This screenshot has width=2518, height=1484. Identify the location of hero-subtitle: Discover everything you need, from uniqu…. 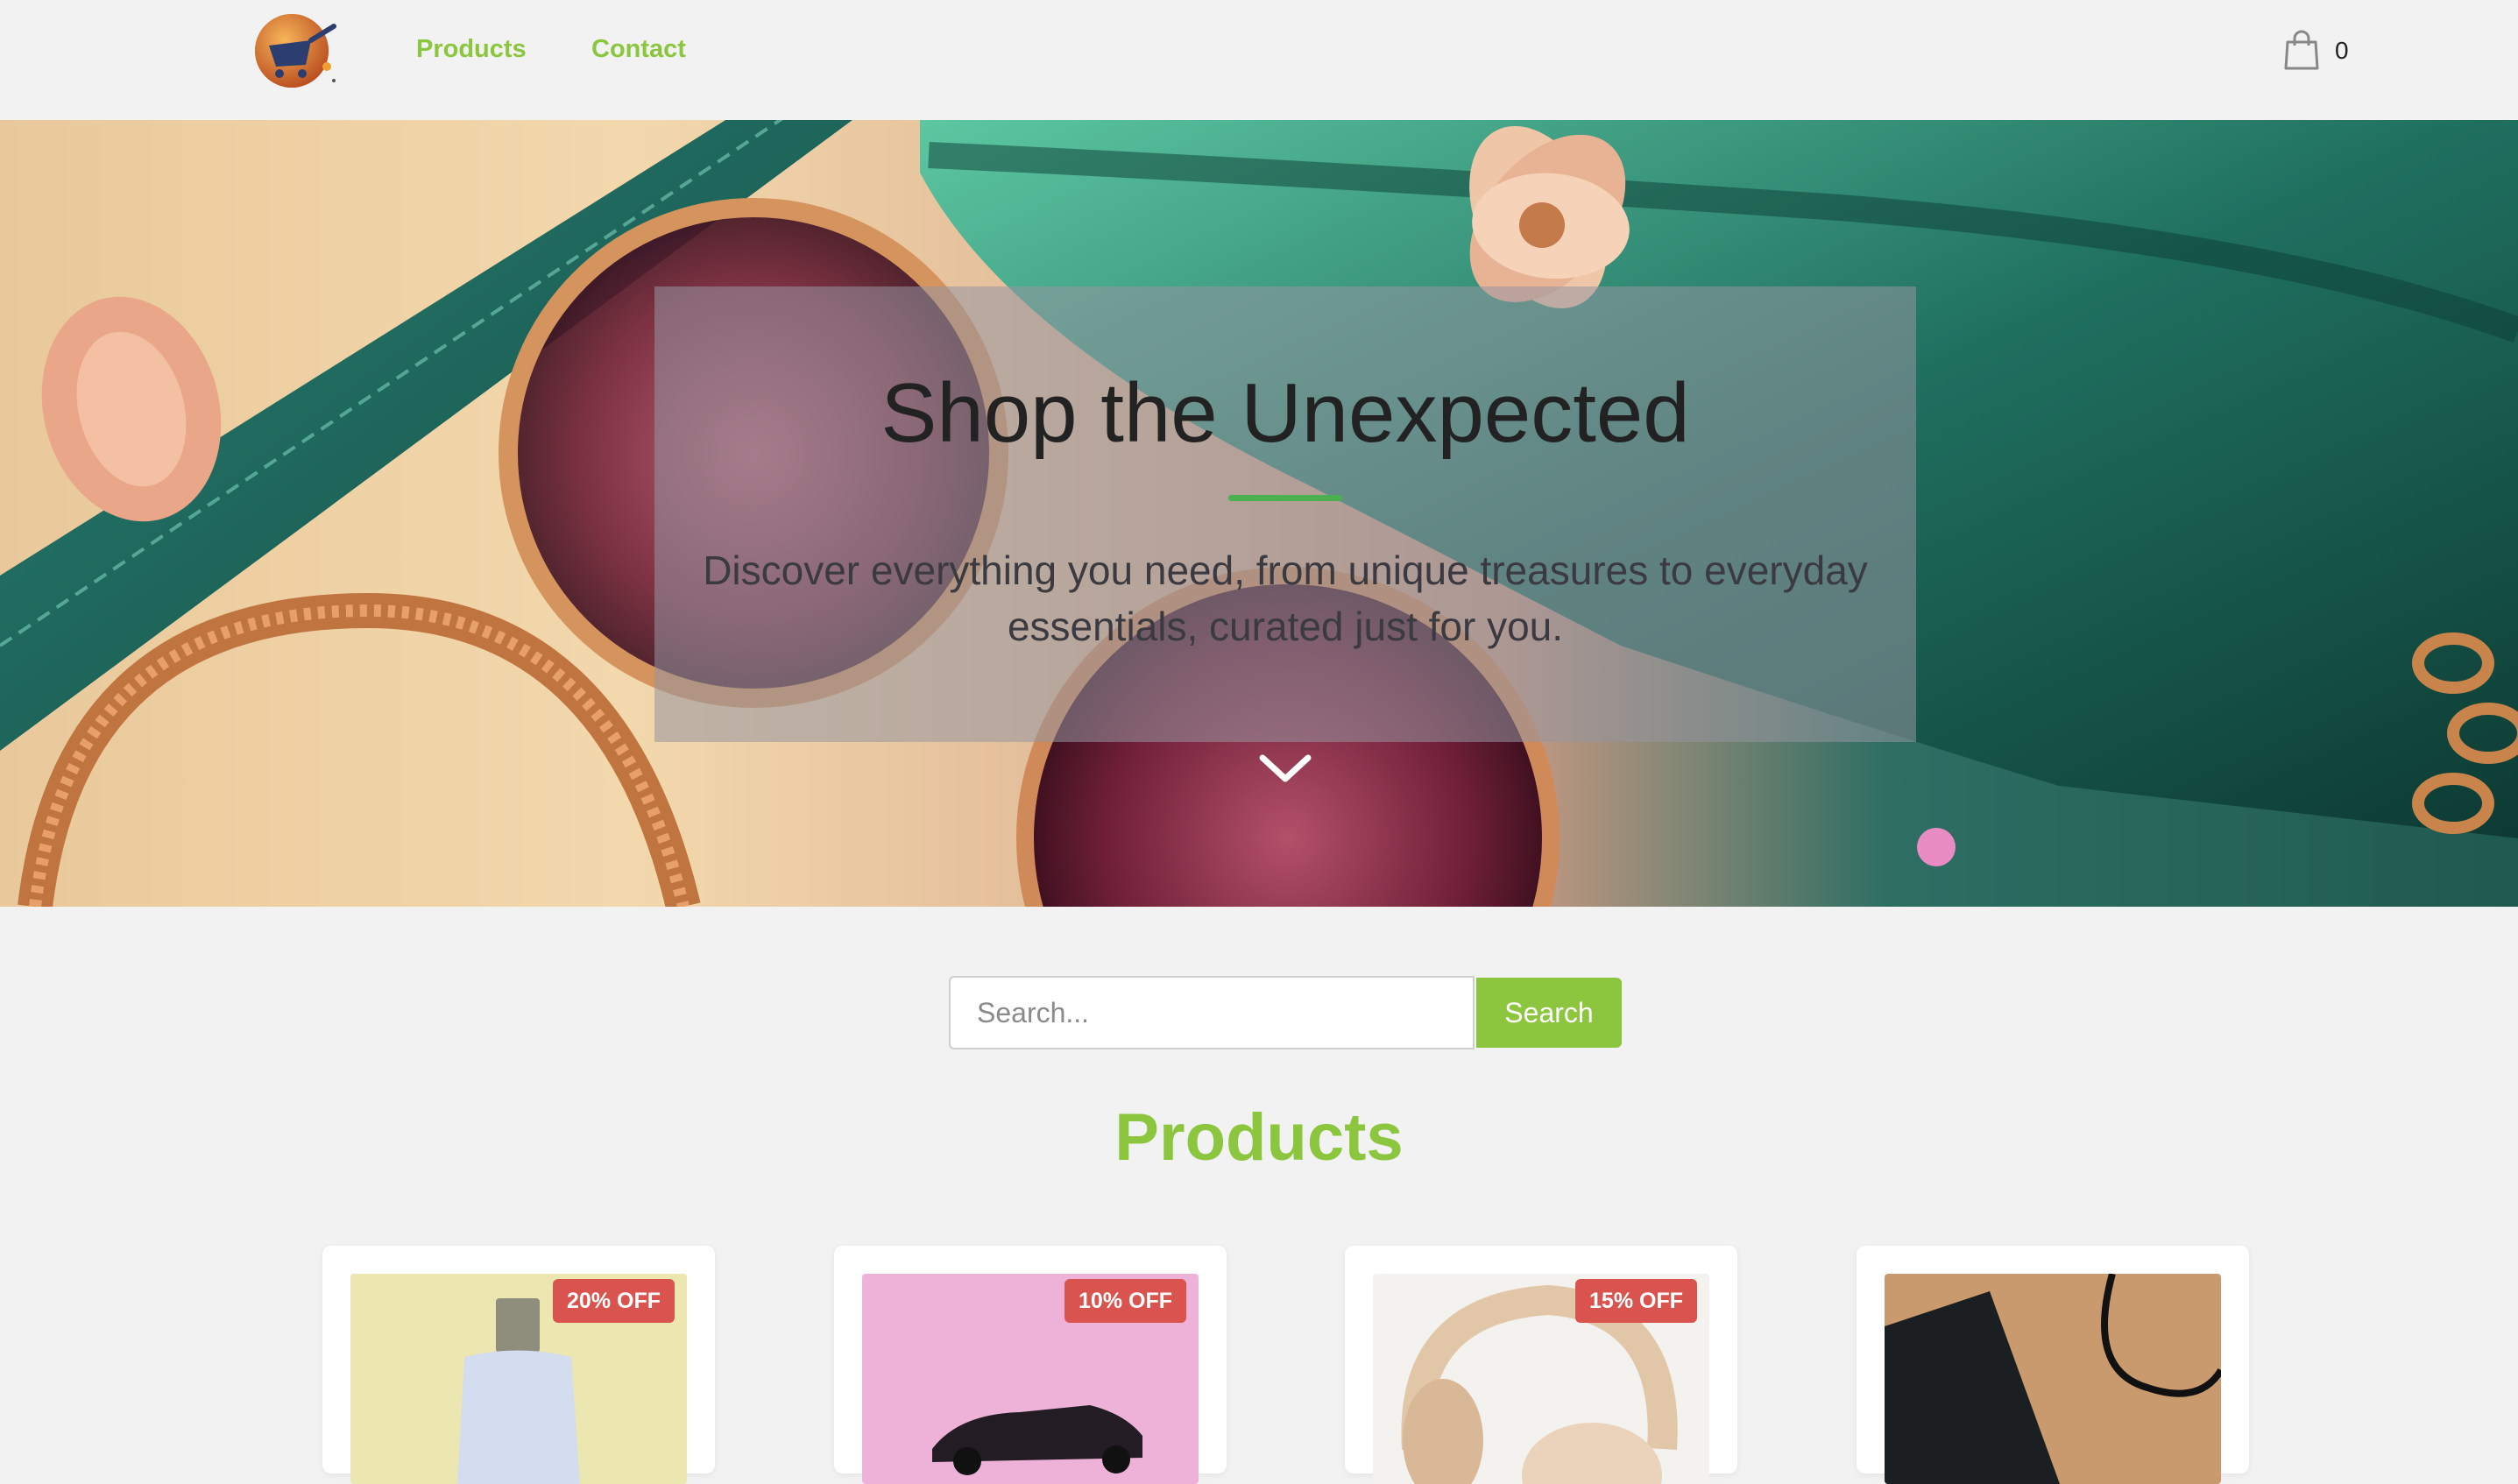
(1286, 598).